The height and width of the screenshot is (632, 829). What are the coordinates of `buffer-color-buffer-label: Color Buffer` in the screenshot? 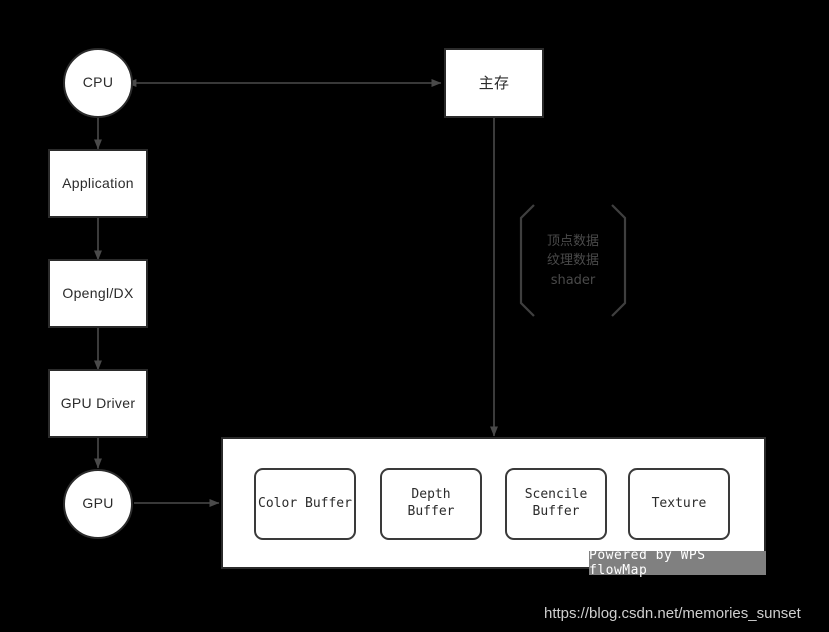 It's located at (305, 503).